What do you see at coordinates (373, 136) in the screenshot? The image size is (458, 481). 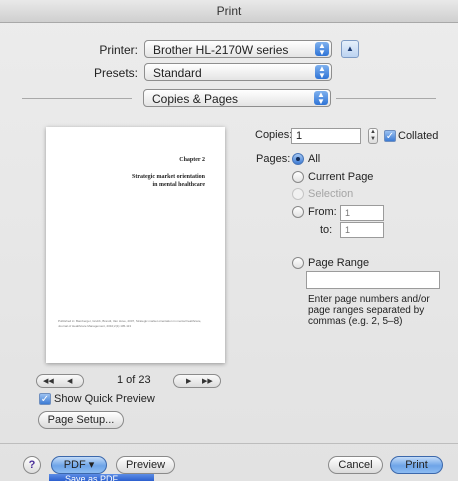 I see `copies-stepper: ▲ ▼` at bounding box center [373, 136].